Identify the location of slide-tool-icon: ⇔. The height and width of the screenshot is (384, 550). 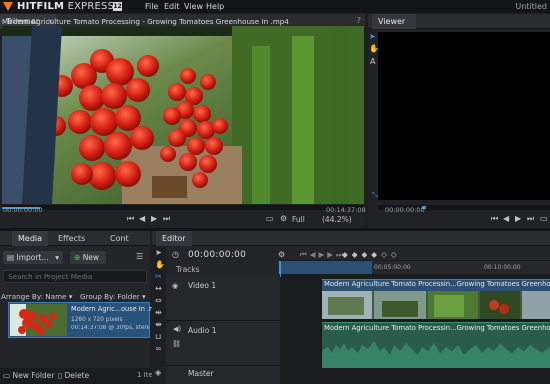
(158, 300).